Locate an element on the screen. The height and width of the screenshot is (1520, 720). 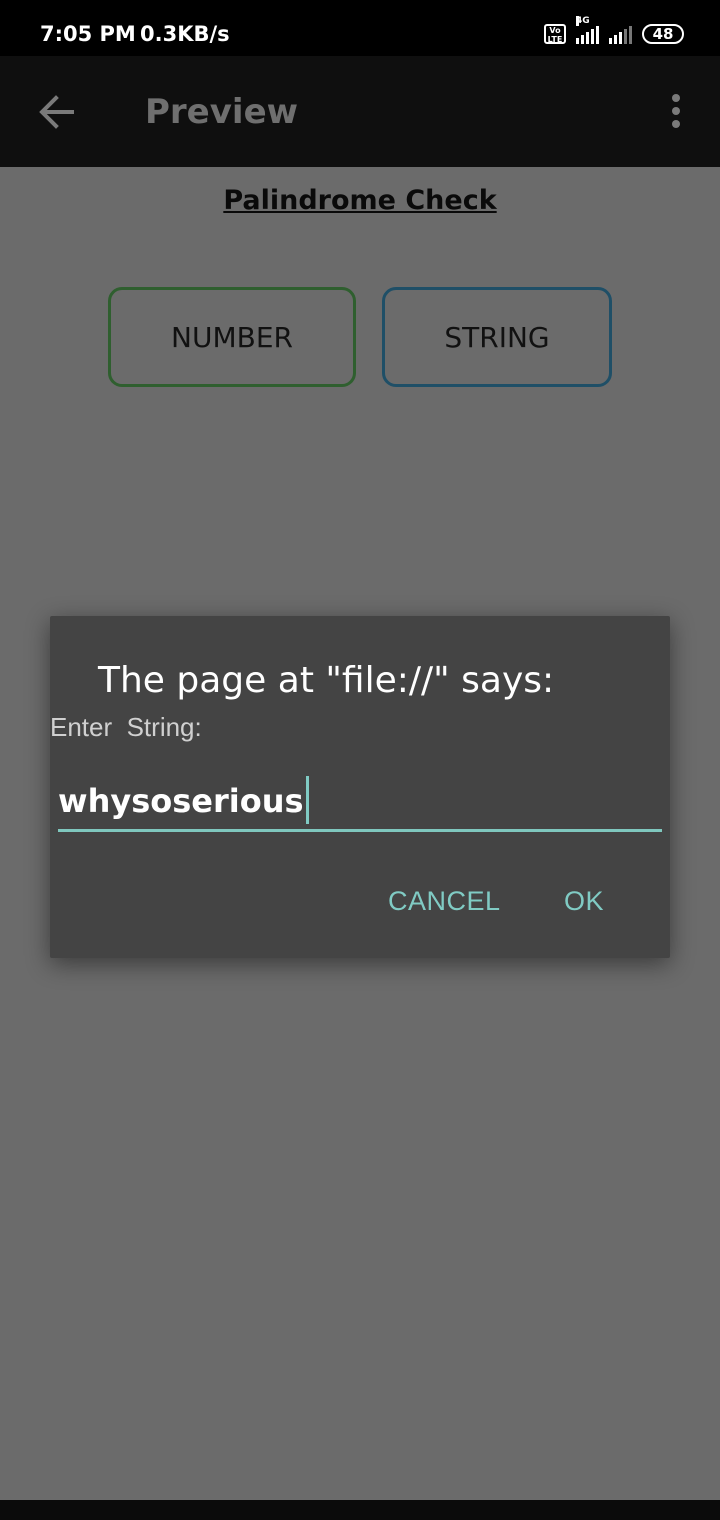
arrow-left-icon is located at coordinates (56, 114).